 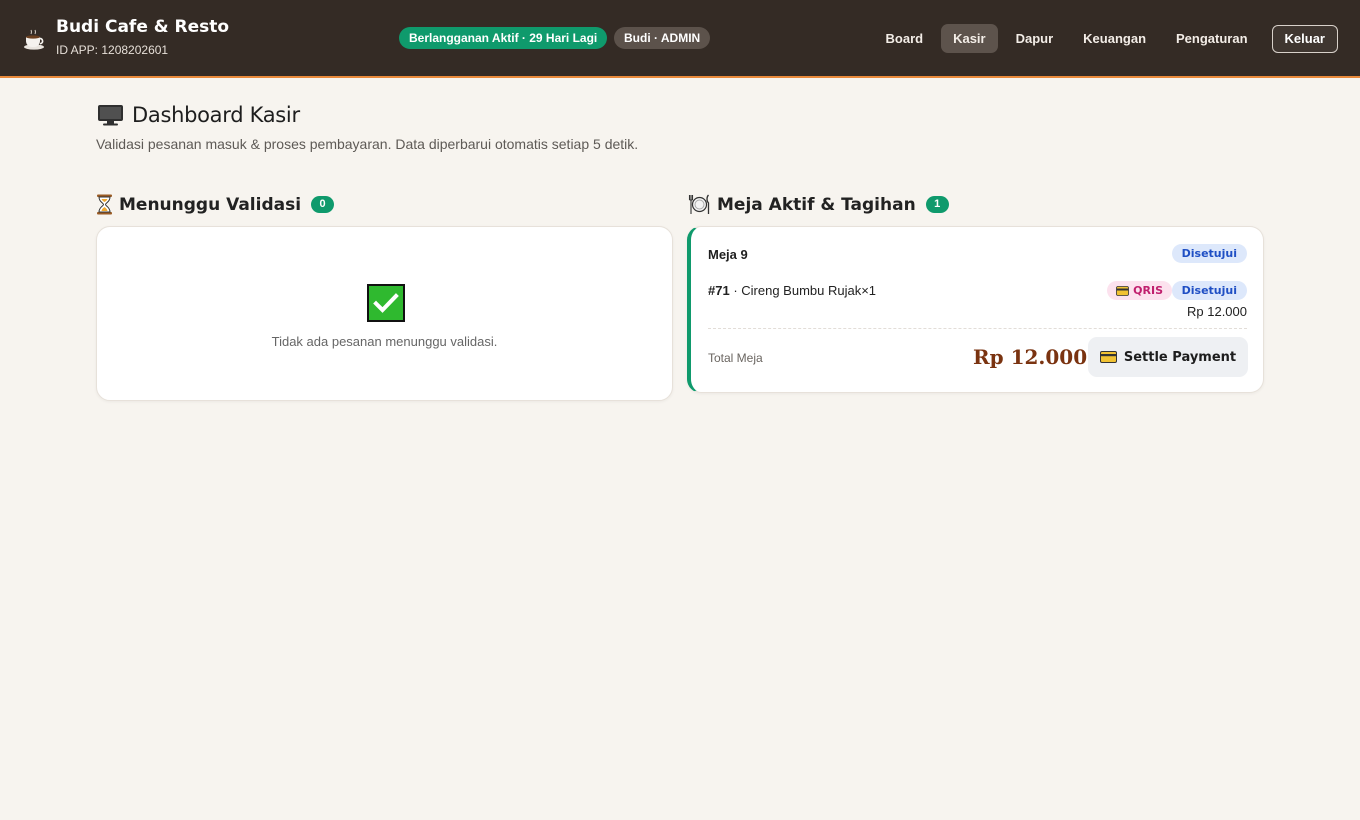 What do you see at coordinates (216, 115) in the screenshot?
I see `page-heading: Dashboard Kasir` at bounding box center [216, 115].